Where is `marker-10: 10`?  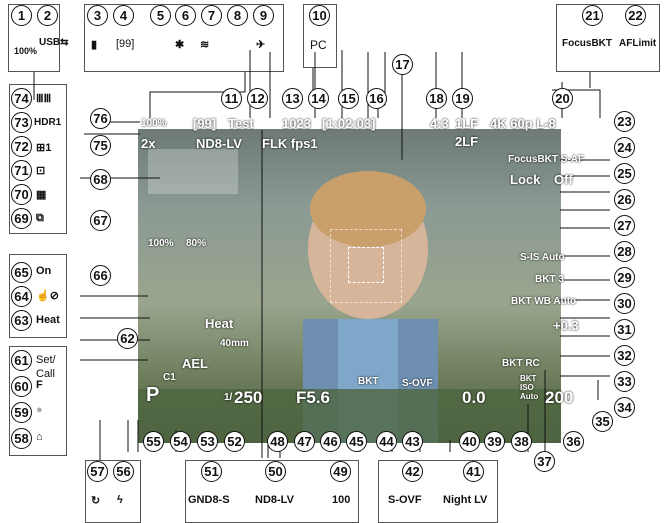
marker-10: 10 is located at coordinates (319, 15).